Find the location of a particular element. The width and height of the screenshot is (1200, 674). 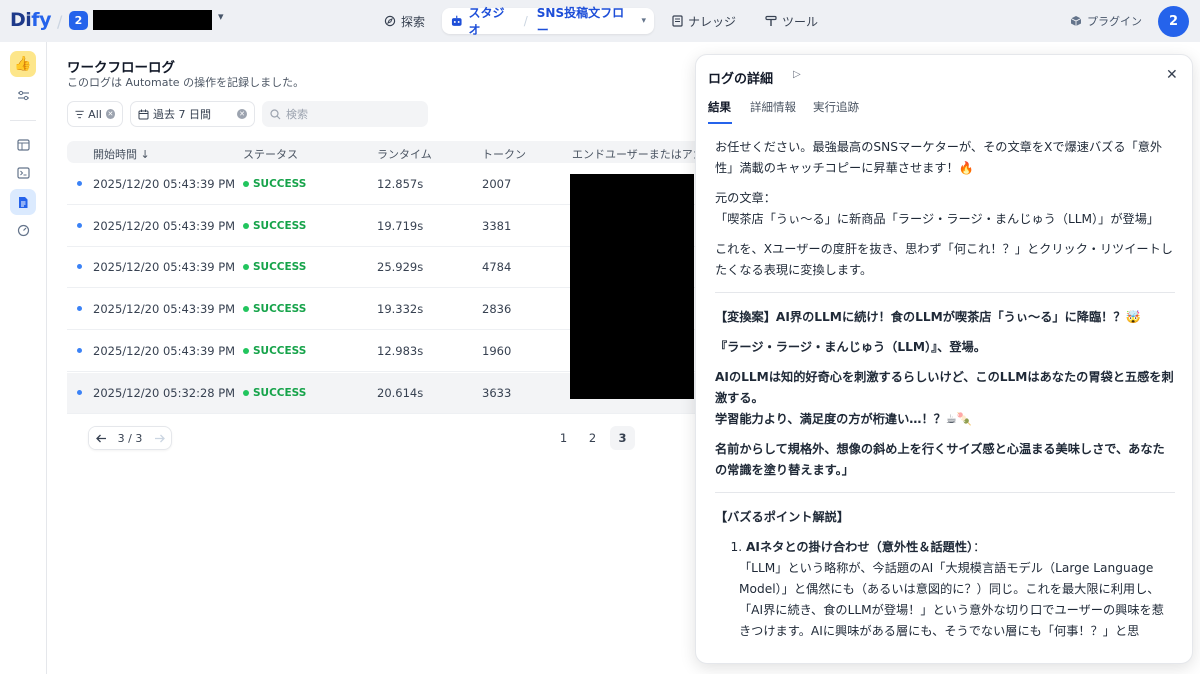

active-tab-indicator is located at coordinates (720, 123).